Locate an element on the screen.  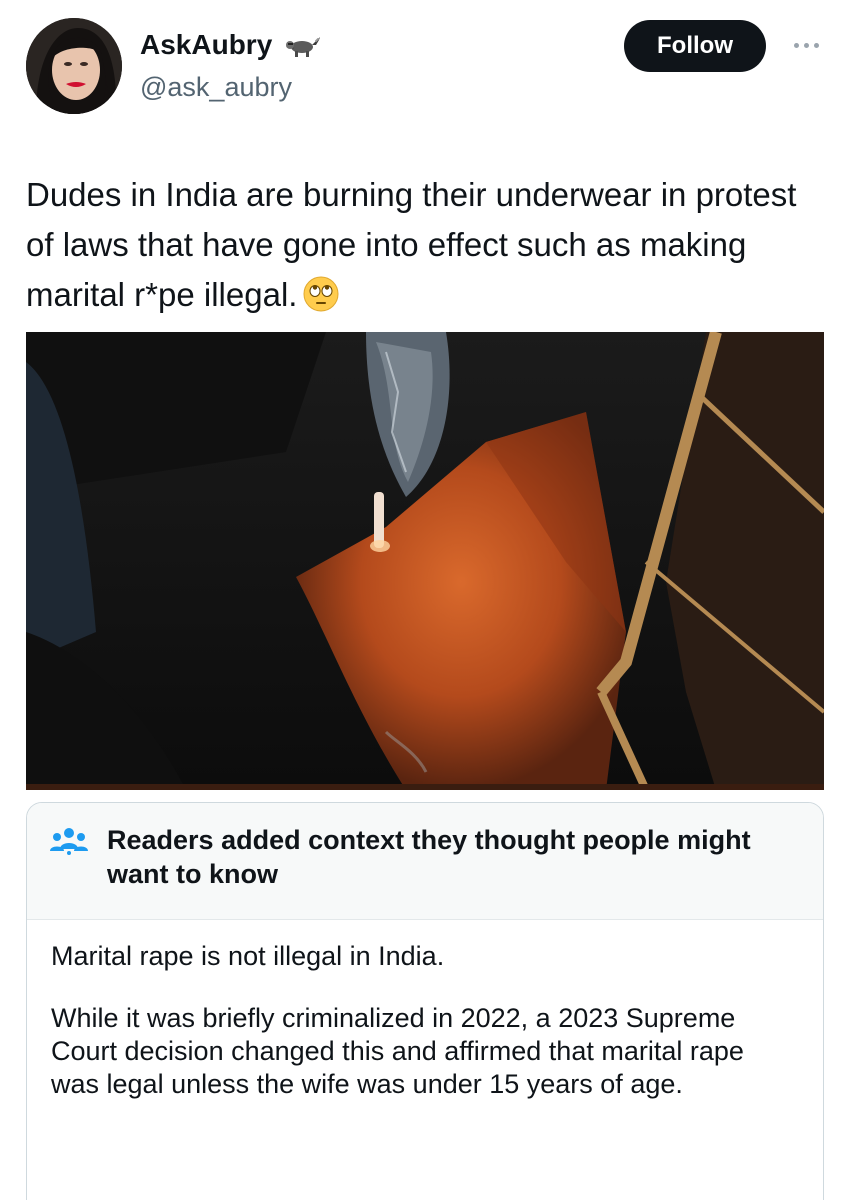
avatar is located at coordinates (74, 66).